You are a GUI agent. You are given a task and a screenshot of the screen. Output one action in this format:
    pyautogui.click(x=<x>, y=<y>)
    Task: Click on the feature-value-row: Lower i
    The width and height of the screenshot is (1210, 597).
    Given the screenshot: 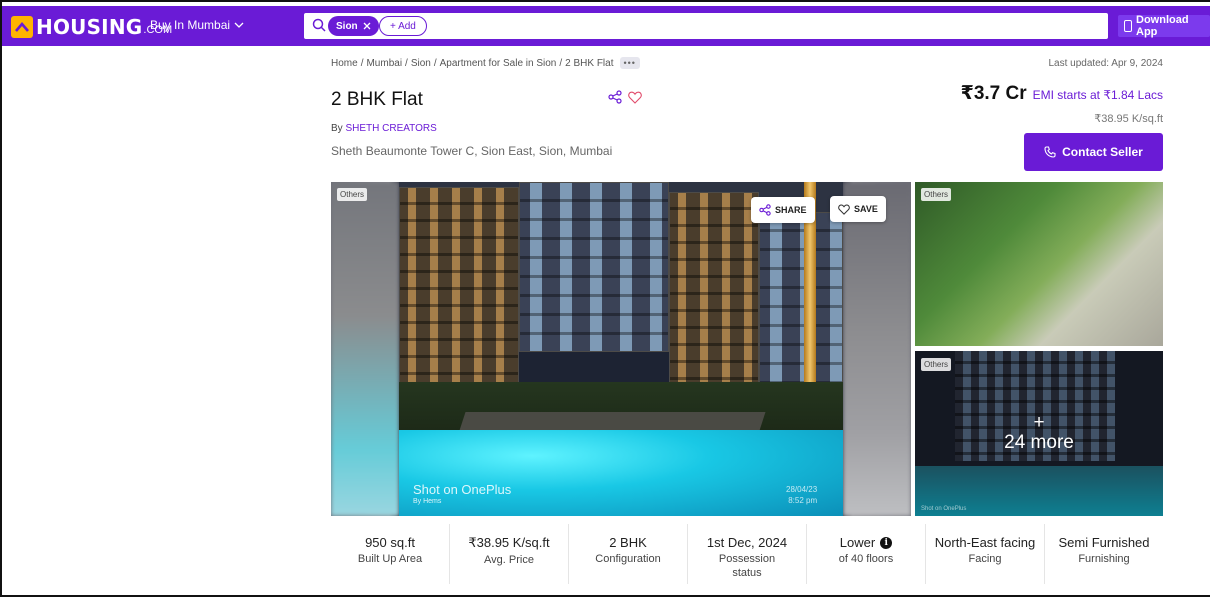 What is the action you would take?
    pyautogui.click(x=866, y=542)
    